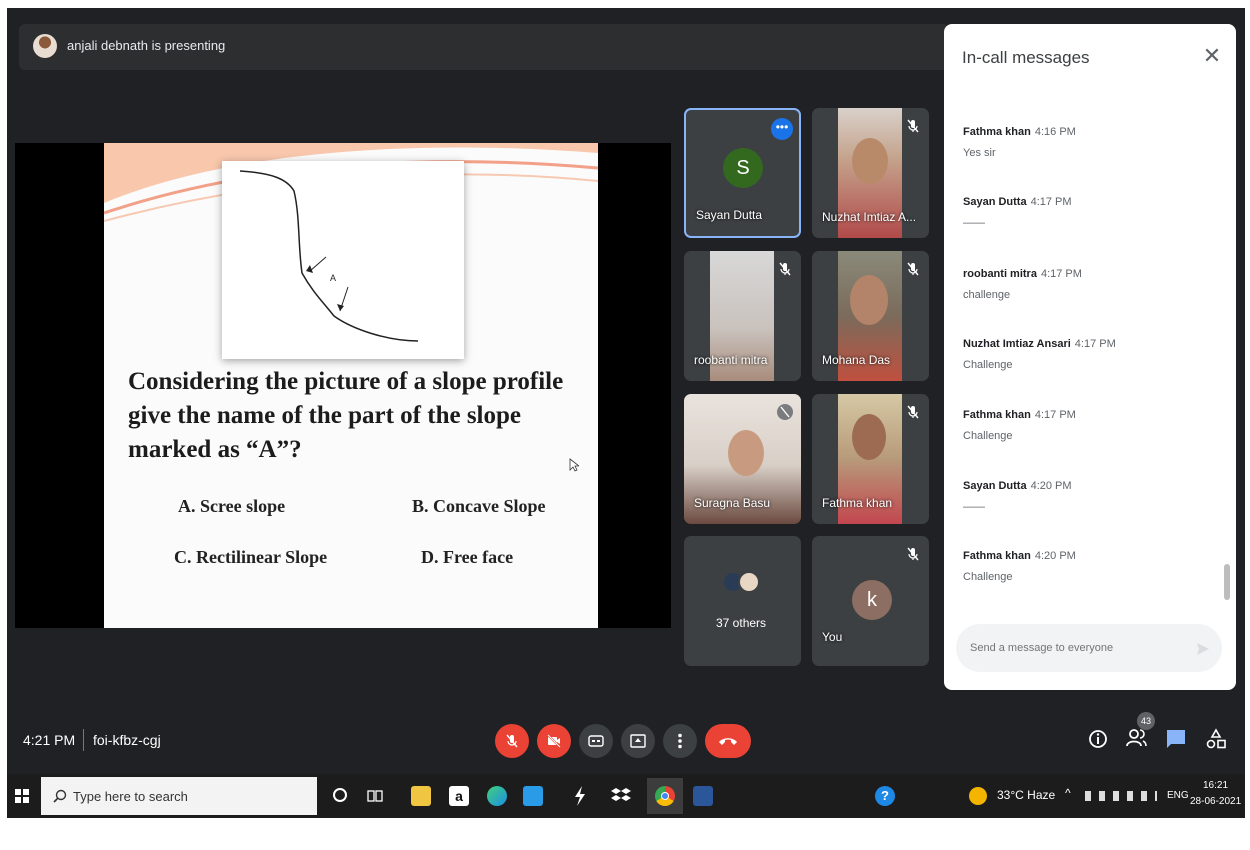  I want to click on chat-scrollbar, so click(1227, 582).